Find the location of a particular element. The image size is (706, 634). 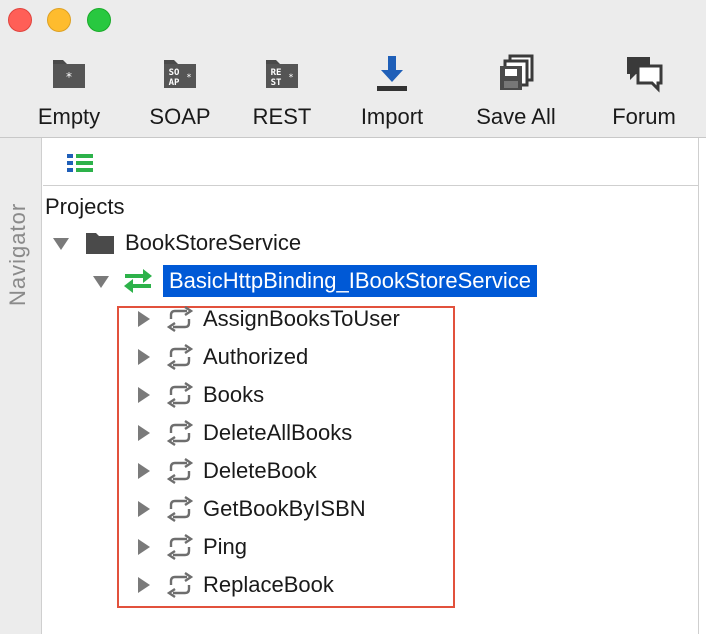

svg-text: AP is located at coordinates (174, 83).